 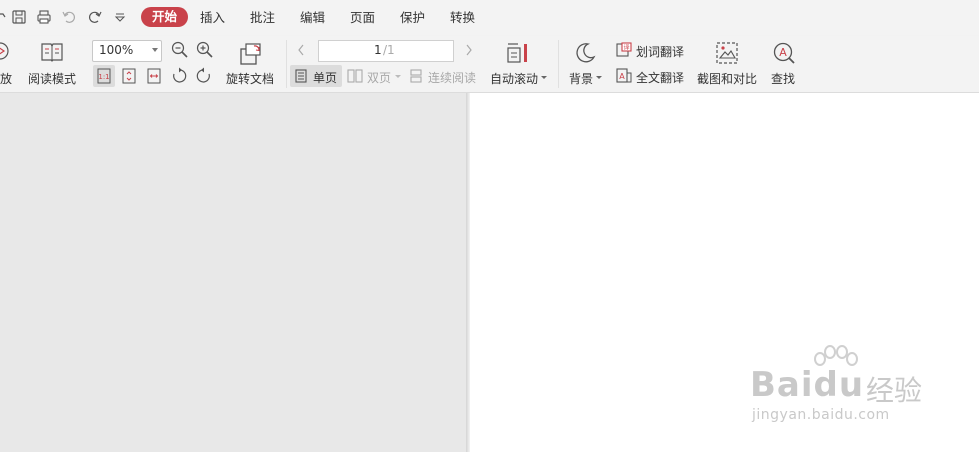 I want to click on play-label: 放, so click(x=6, y=78).